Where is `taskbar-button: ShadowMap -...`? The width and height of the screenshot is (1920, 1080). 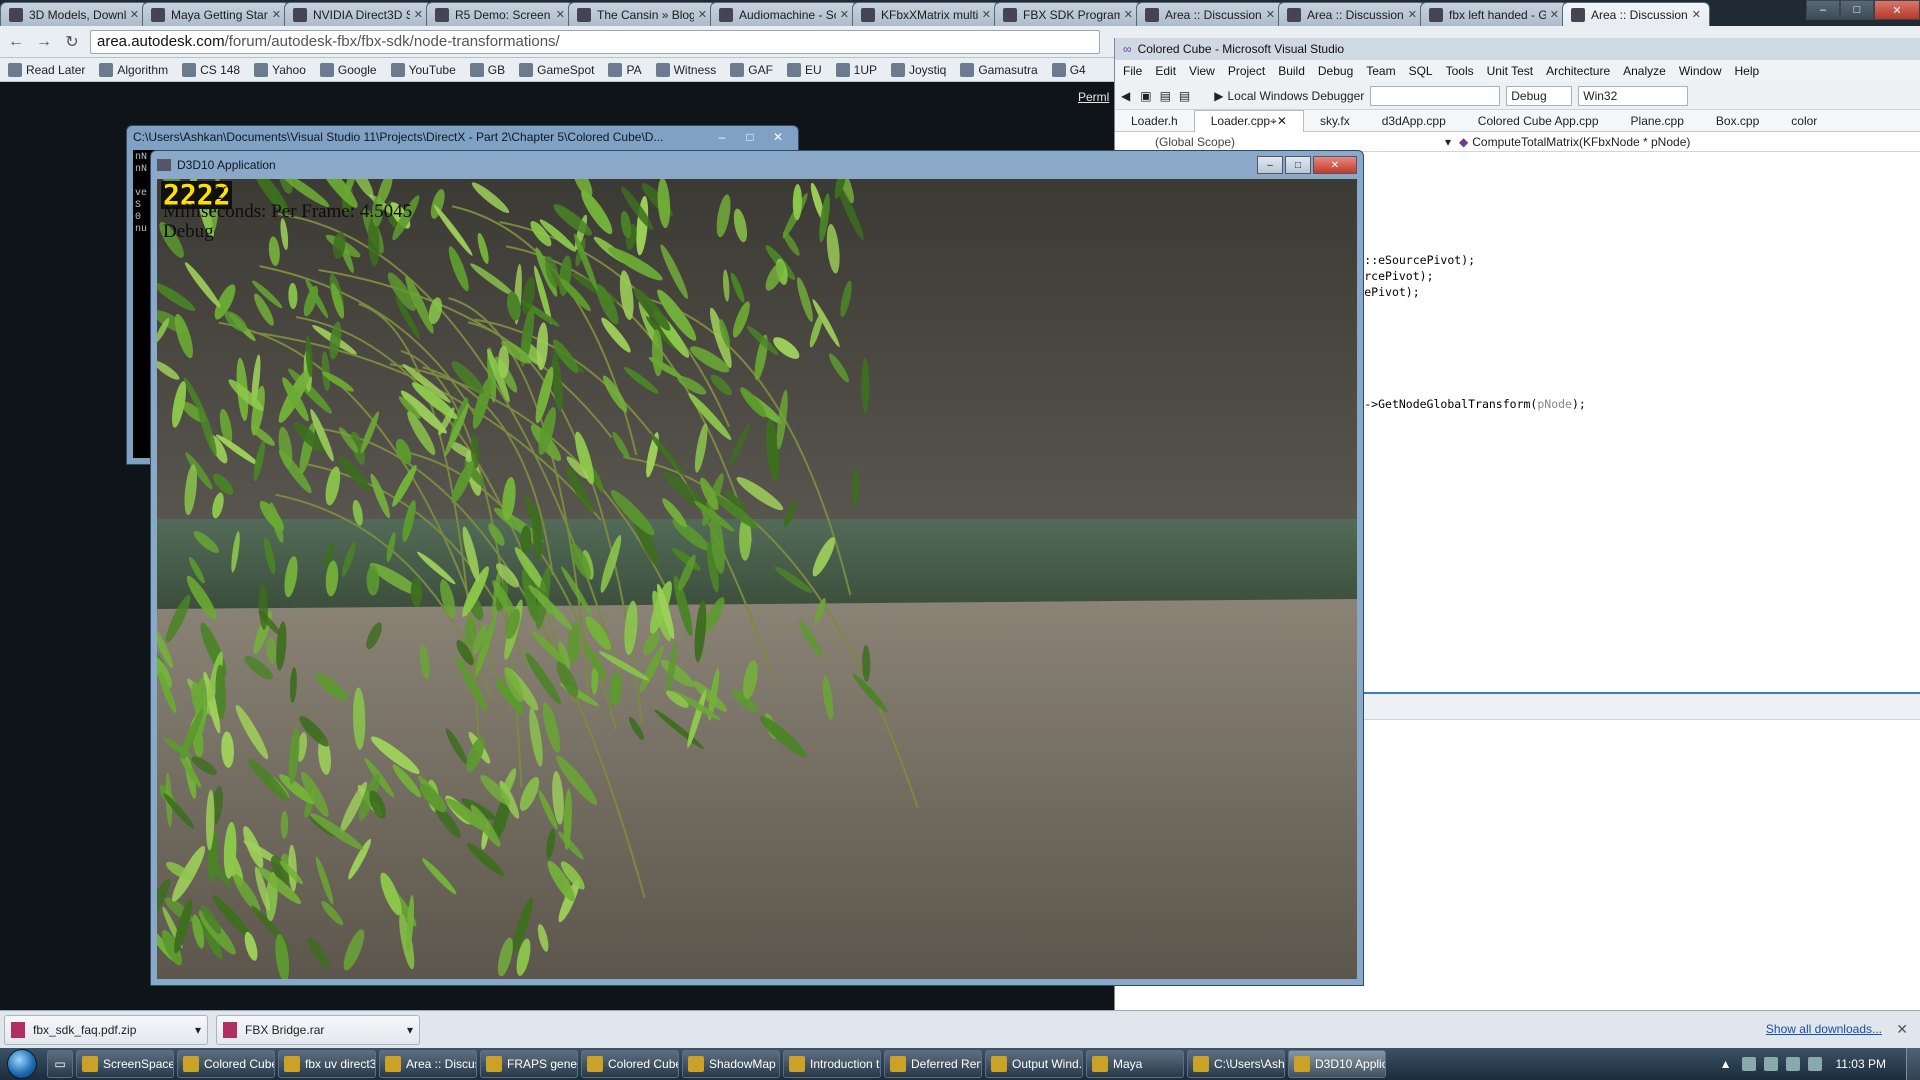
taskbar-button: ShadowMap -... is located at coordinates (731, 1064).